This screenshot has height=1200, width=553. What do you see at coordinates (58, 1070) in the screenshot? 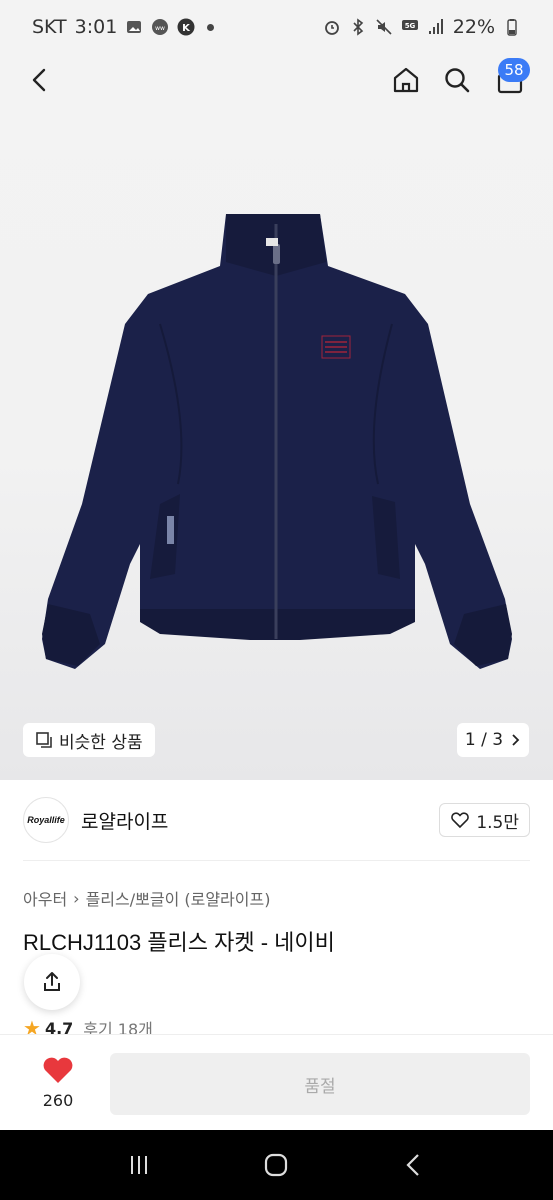
I see `heart-filled-icon` at bounding box center [58, 1070].